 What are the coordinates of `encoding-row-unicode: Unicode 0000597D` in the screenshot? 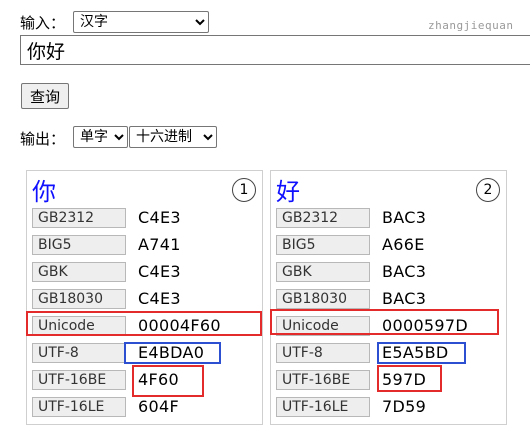 It's located at (388, 327).